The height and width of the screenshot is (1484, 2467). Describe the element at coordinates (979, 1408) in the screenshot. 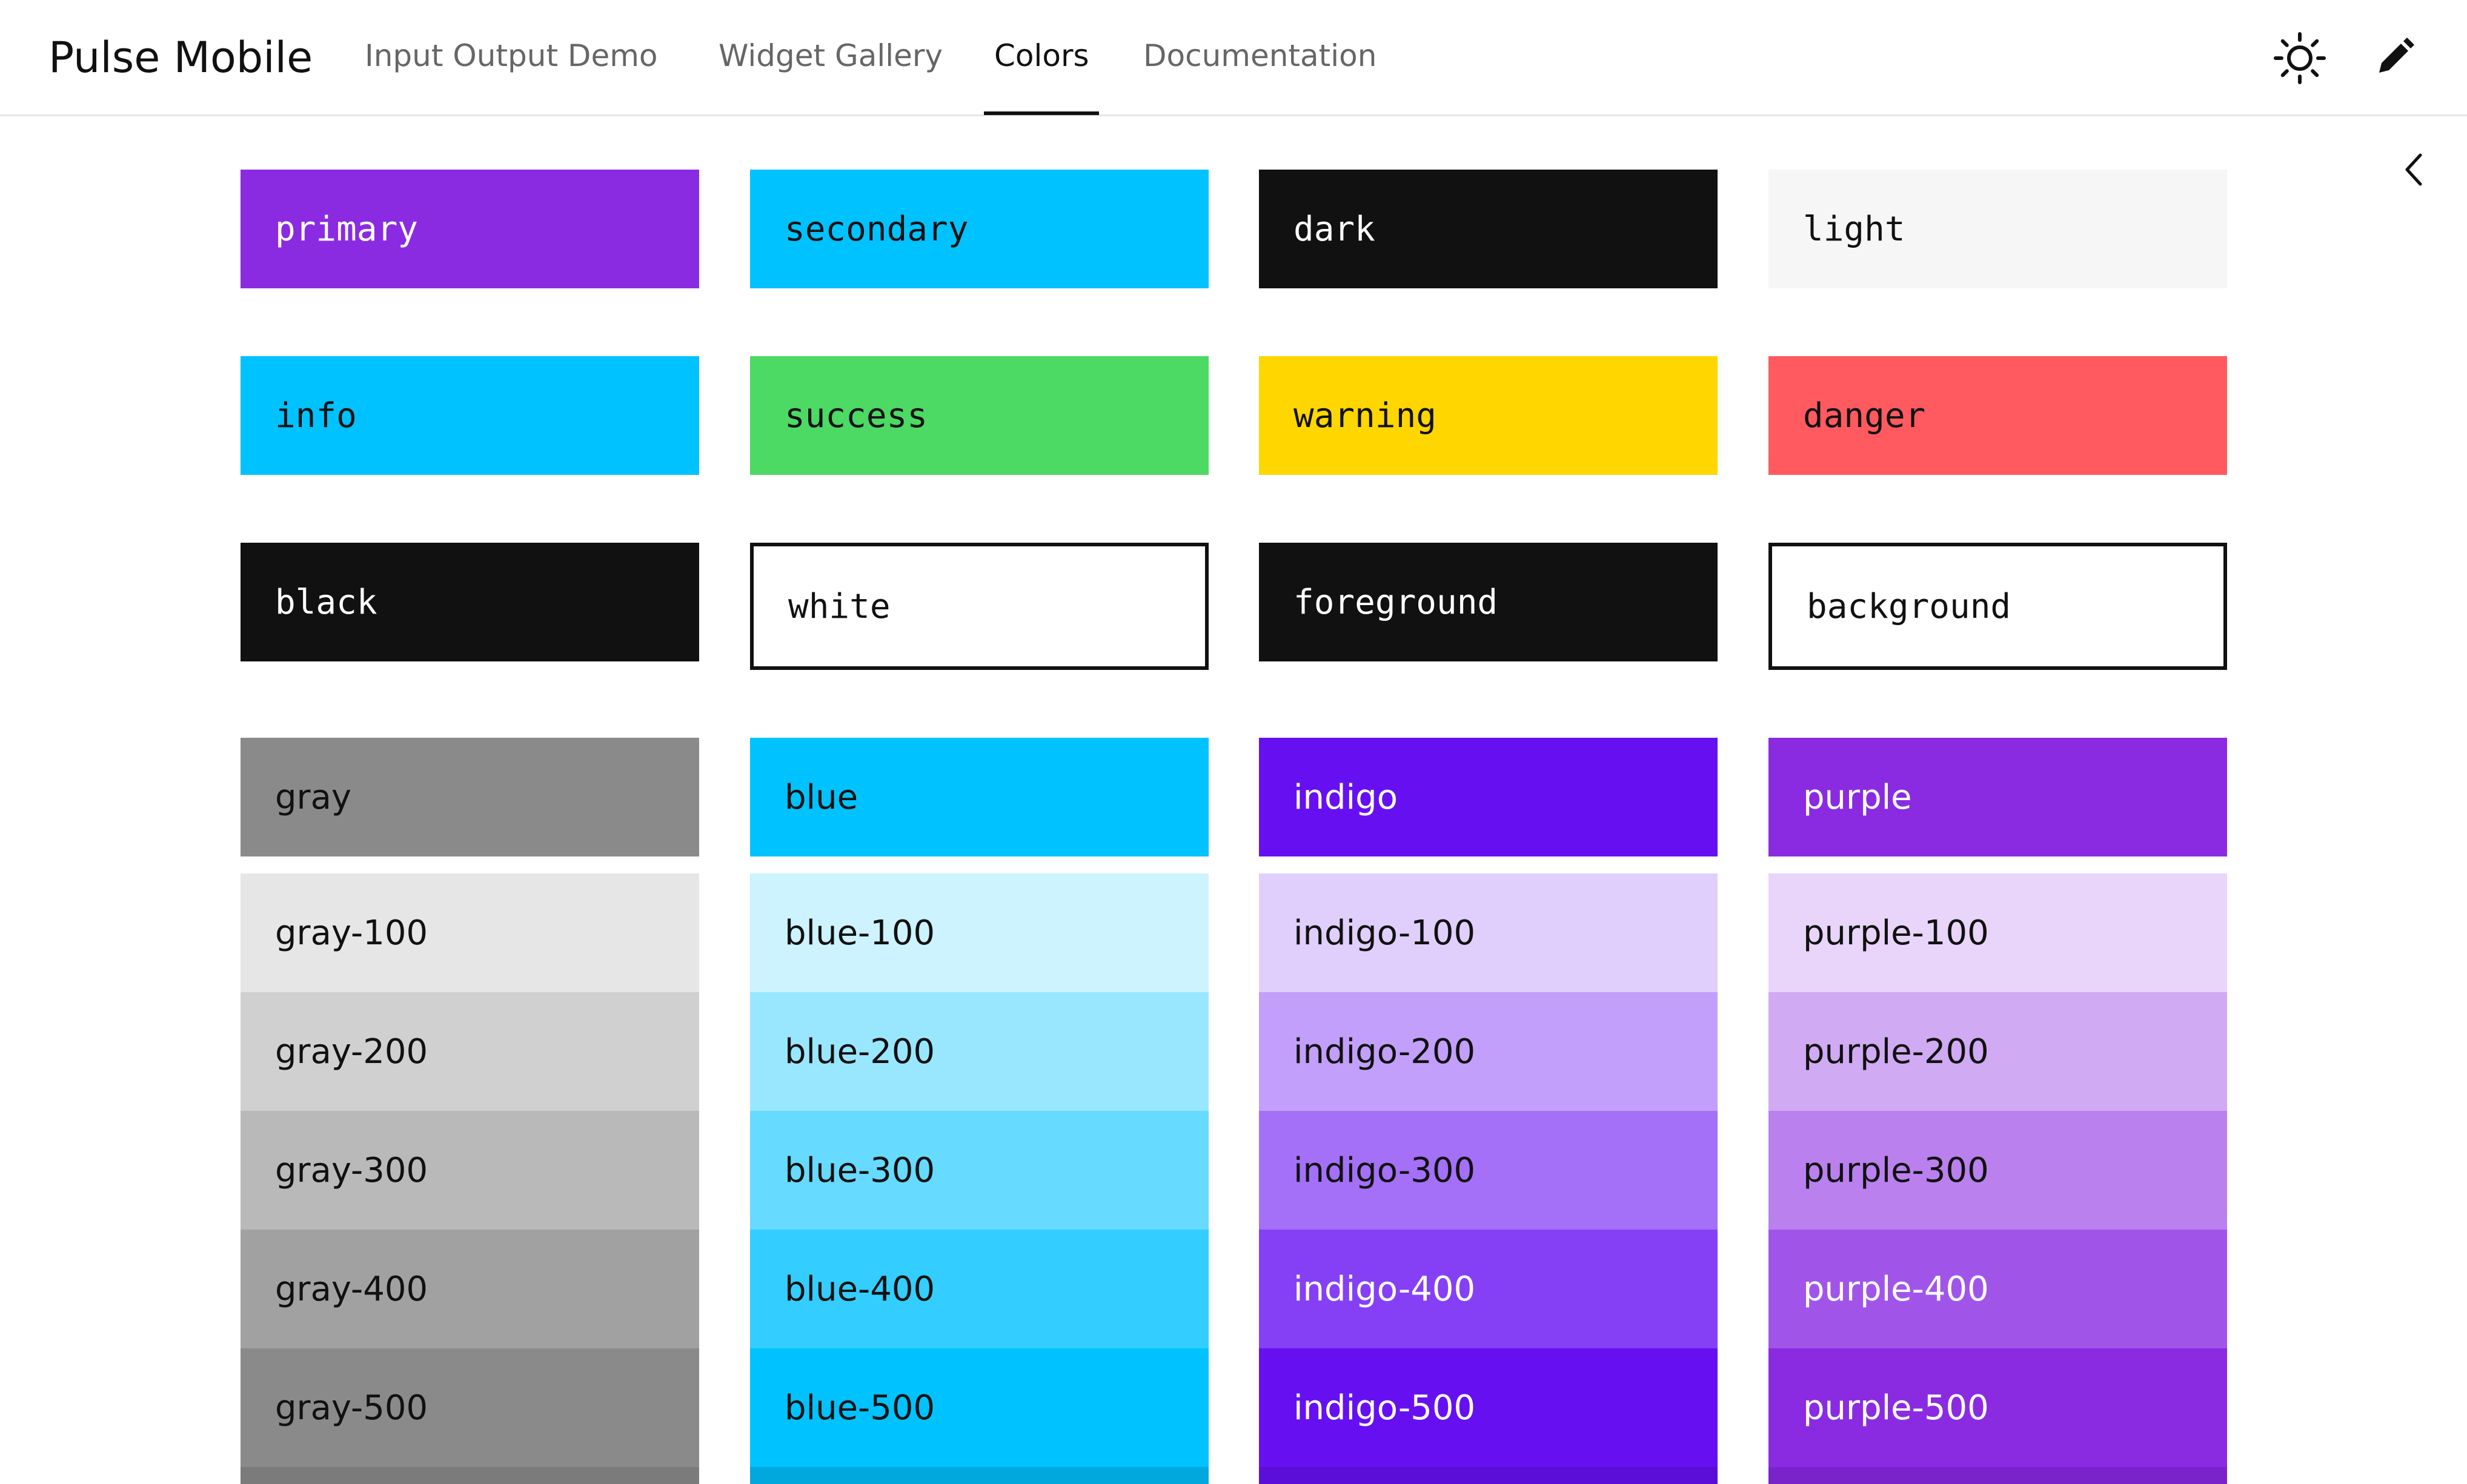

I see `color-swatch-blue-500: blue-500` at that location.